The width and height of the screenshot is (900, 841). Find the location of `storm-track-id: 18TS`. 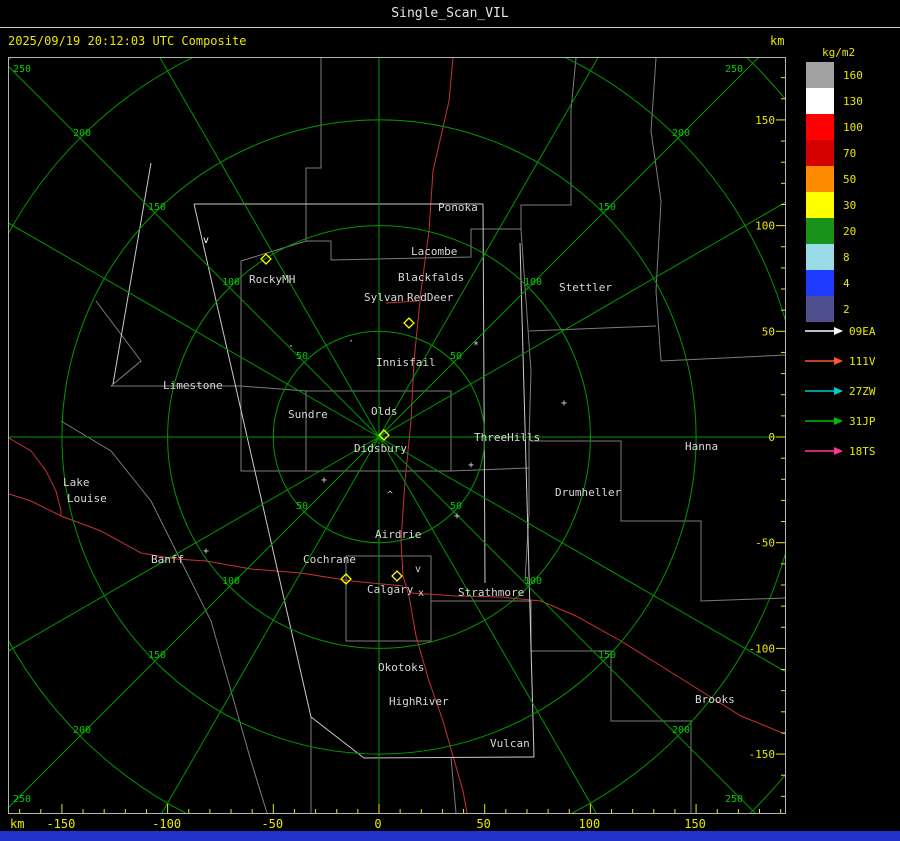

storm-track-id: 18TS is located at coordinates (862, 451).